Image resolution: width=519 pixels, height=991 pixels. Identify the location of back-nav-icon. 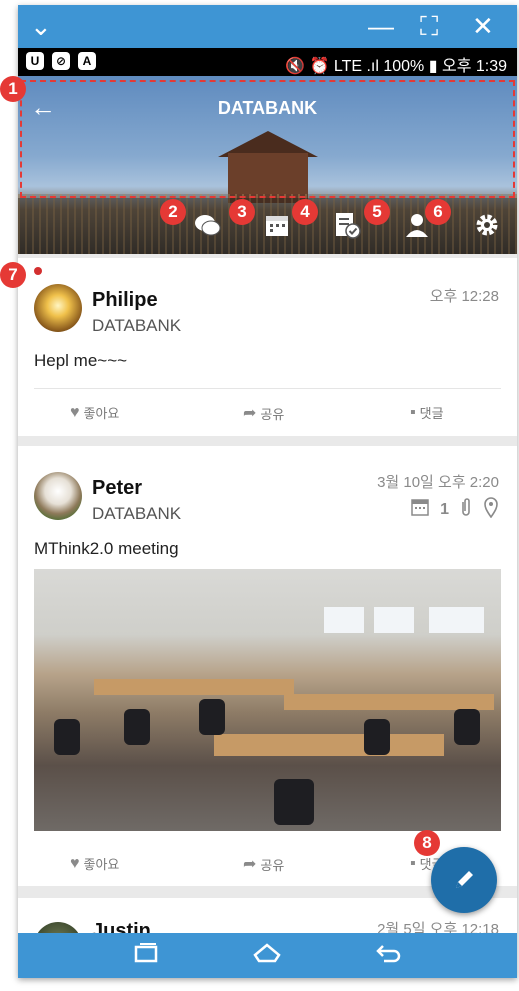
(389, 956).